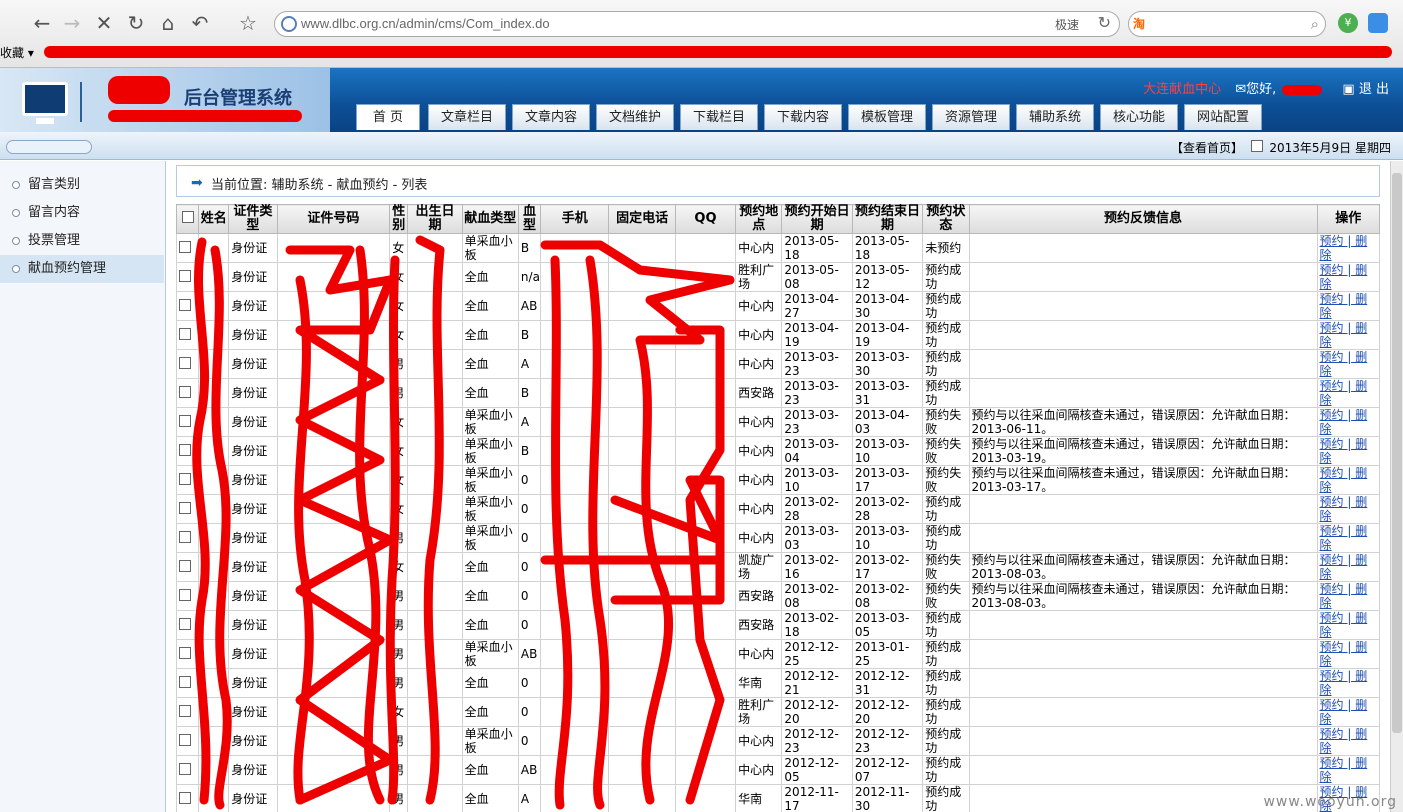 The height and width of the screenshot is (812, 1403). I want to click on sidebar-item-blood-appointment: 献血预约管理, so click(82, 269).